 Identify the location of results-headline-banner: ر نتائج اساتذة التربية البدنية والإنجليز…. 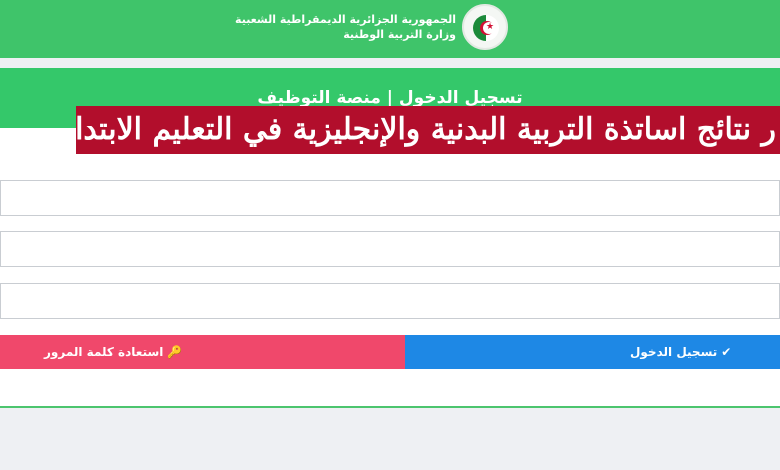
(428, 130).